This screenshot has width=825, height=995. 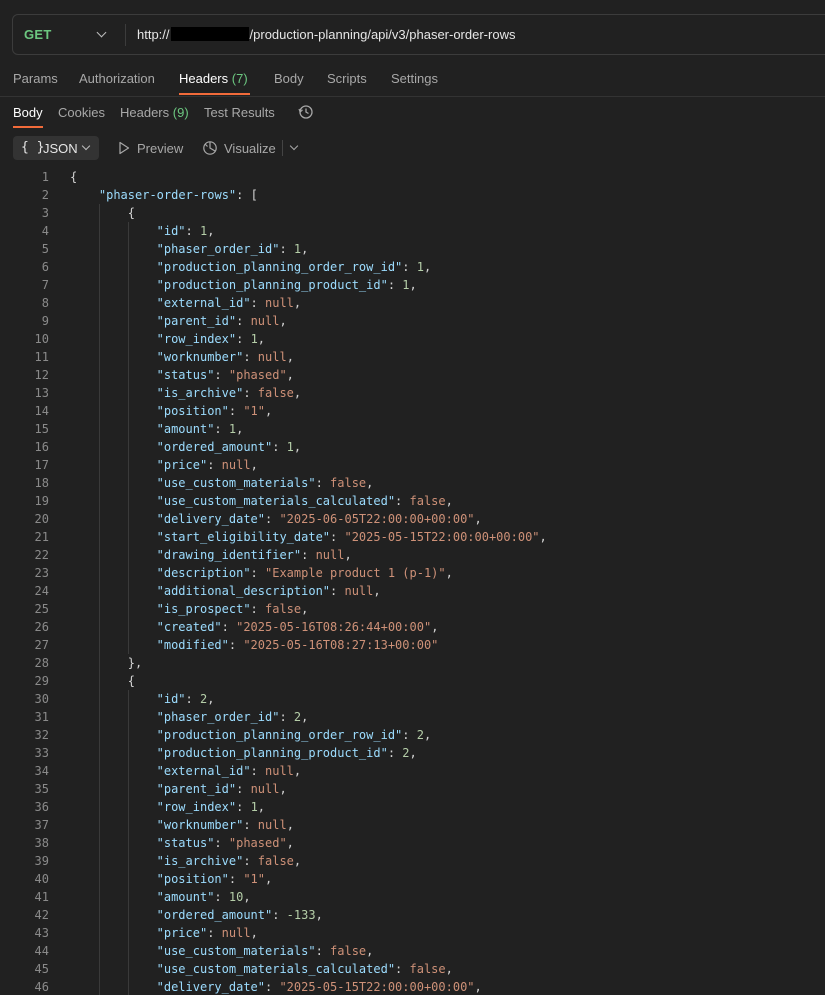 I want to click on code-token: "use_custom_materials", so click(x=236, y=483).